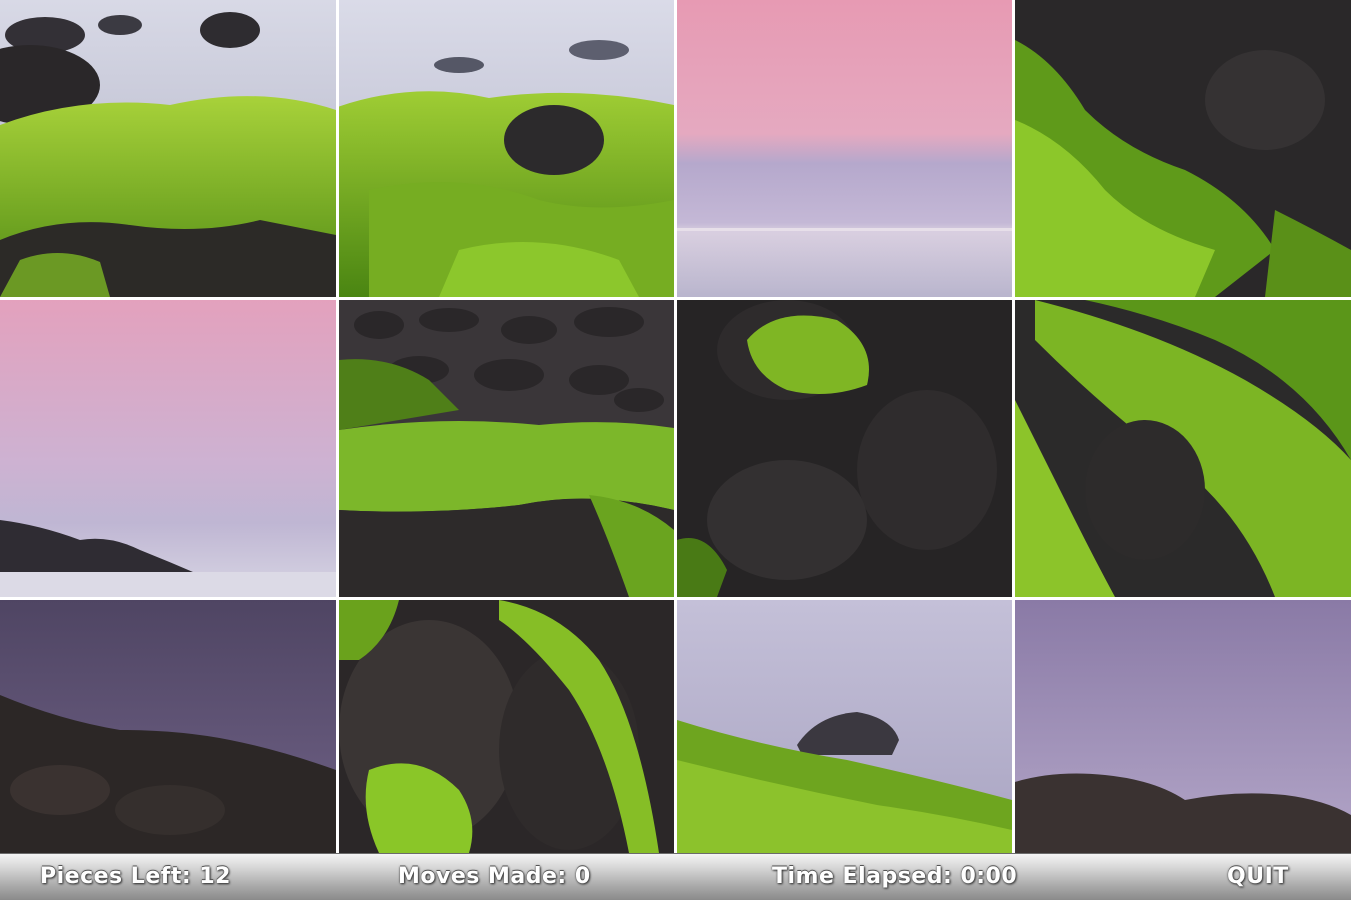 The height and width of the screenshot is (900, 1351). What do you see at coordinates (168, 448) in the screenshot?
I see `tile-r2c1` at bounding box center [168, 448].